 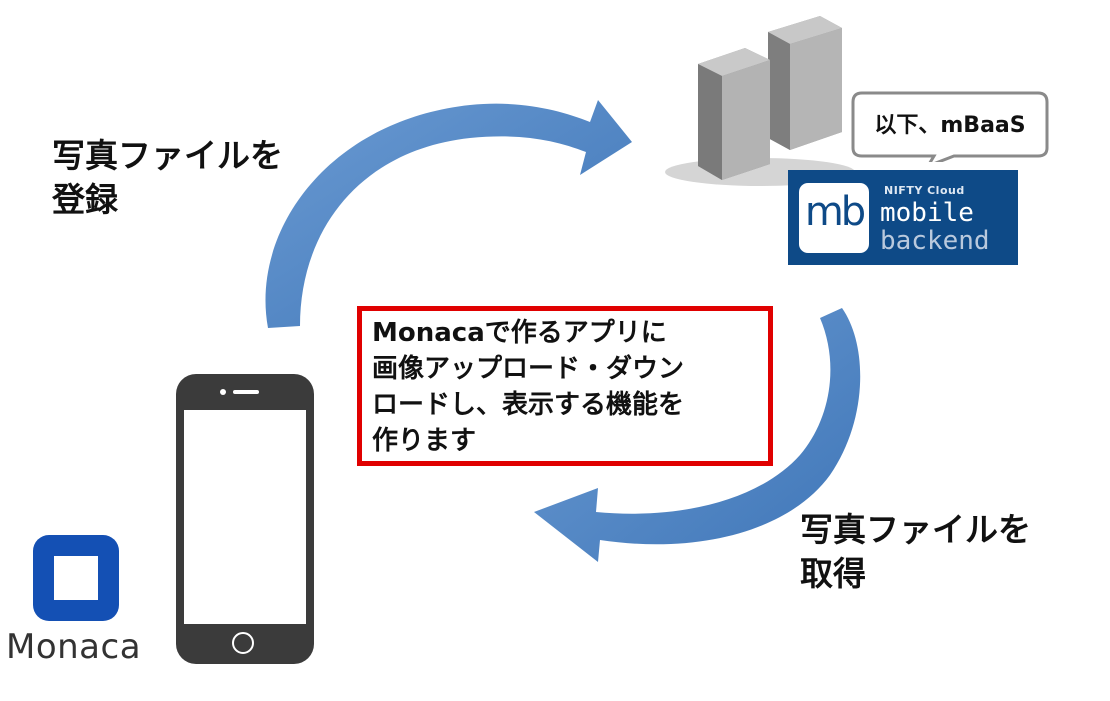 What do you see at coordinates (935, 241) in the screenshot?
I see `mb-word-backend: backend` at bounding box center [935, 241].